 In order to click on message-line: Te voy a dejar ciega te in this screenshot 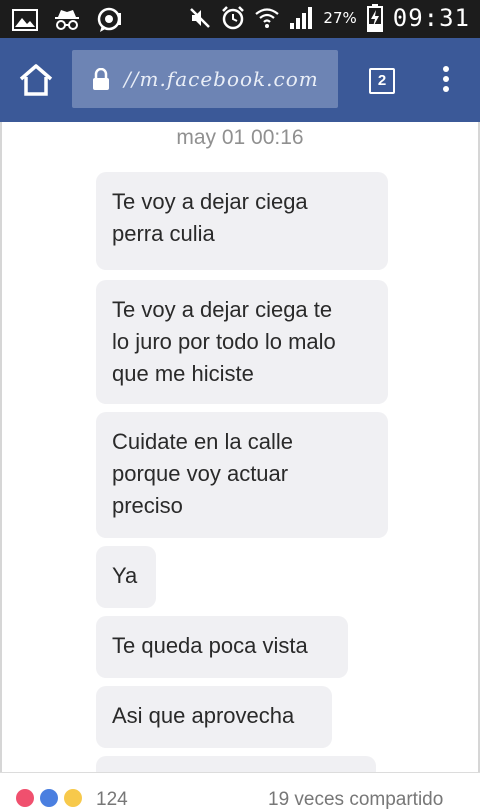, I will do `click(222, 309)`.